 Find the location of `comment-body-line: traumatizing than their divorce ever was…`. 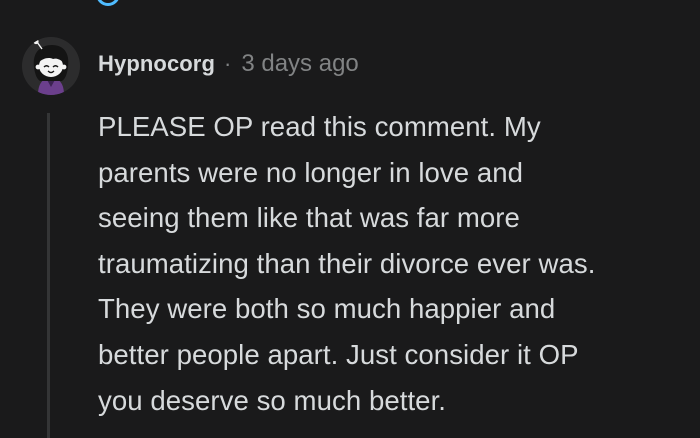

comment-body-line: traumatizing than their divorce ever was… is located at coordinates (347, 263).